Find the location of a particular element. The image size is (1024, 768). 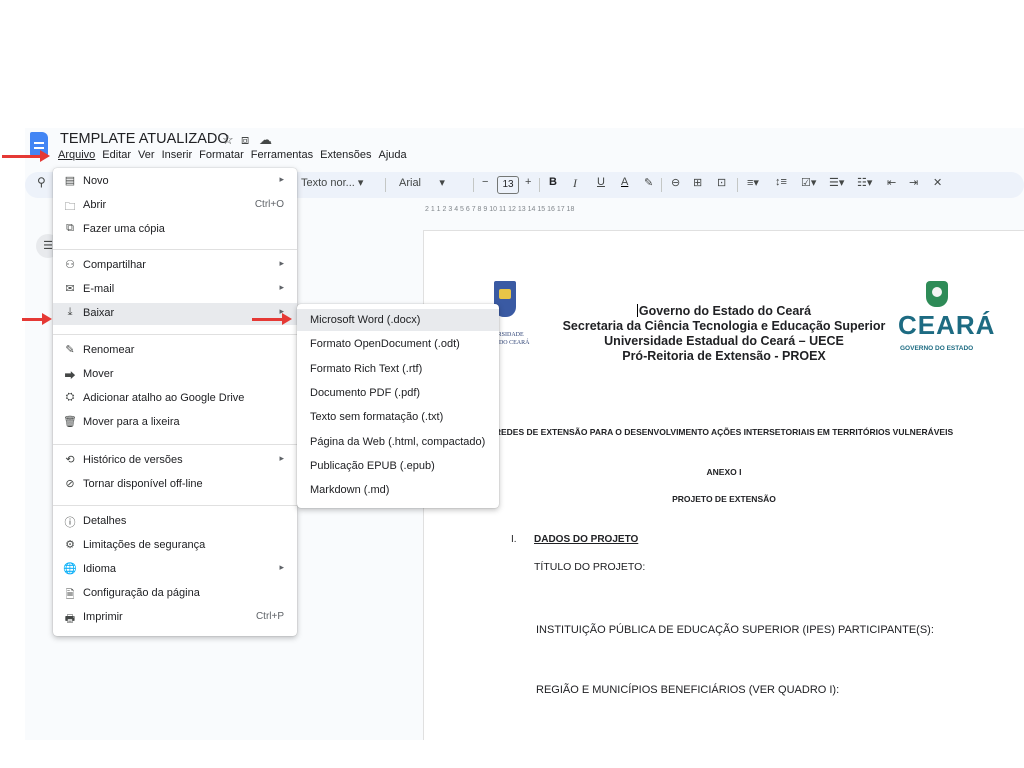

download-format-item: Documento PDF (.pdf) is located at coordinates (398, 393).